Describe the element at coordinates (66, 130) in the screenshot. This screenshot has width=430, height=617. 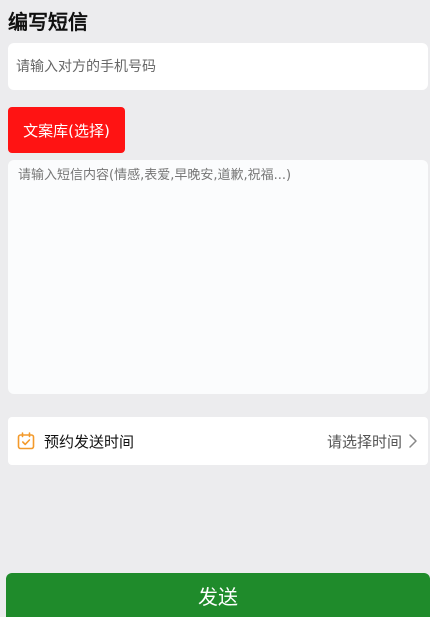
I see `text-library-button: 文案库(选择)` at that location.